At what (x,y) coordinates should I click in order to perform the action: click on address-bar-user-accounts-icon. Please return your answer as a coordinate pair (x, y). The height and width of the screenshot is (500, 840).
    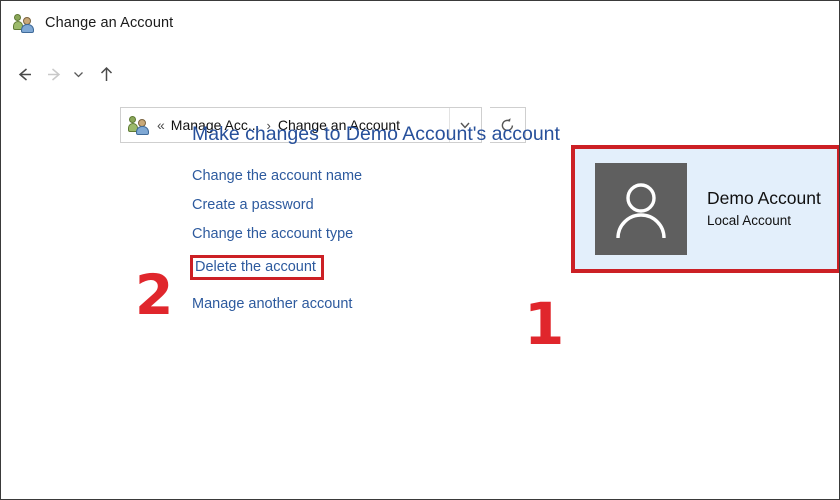
    Looking at the image, I should click on (139, 125).